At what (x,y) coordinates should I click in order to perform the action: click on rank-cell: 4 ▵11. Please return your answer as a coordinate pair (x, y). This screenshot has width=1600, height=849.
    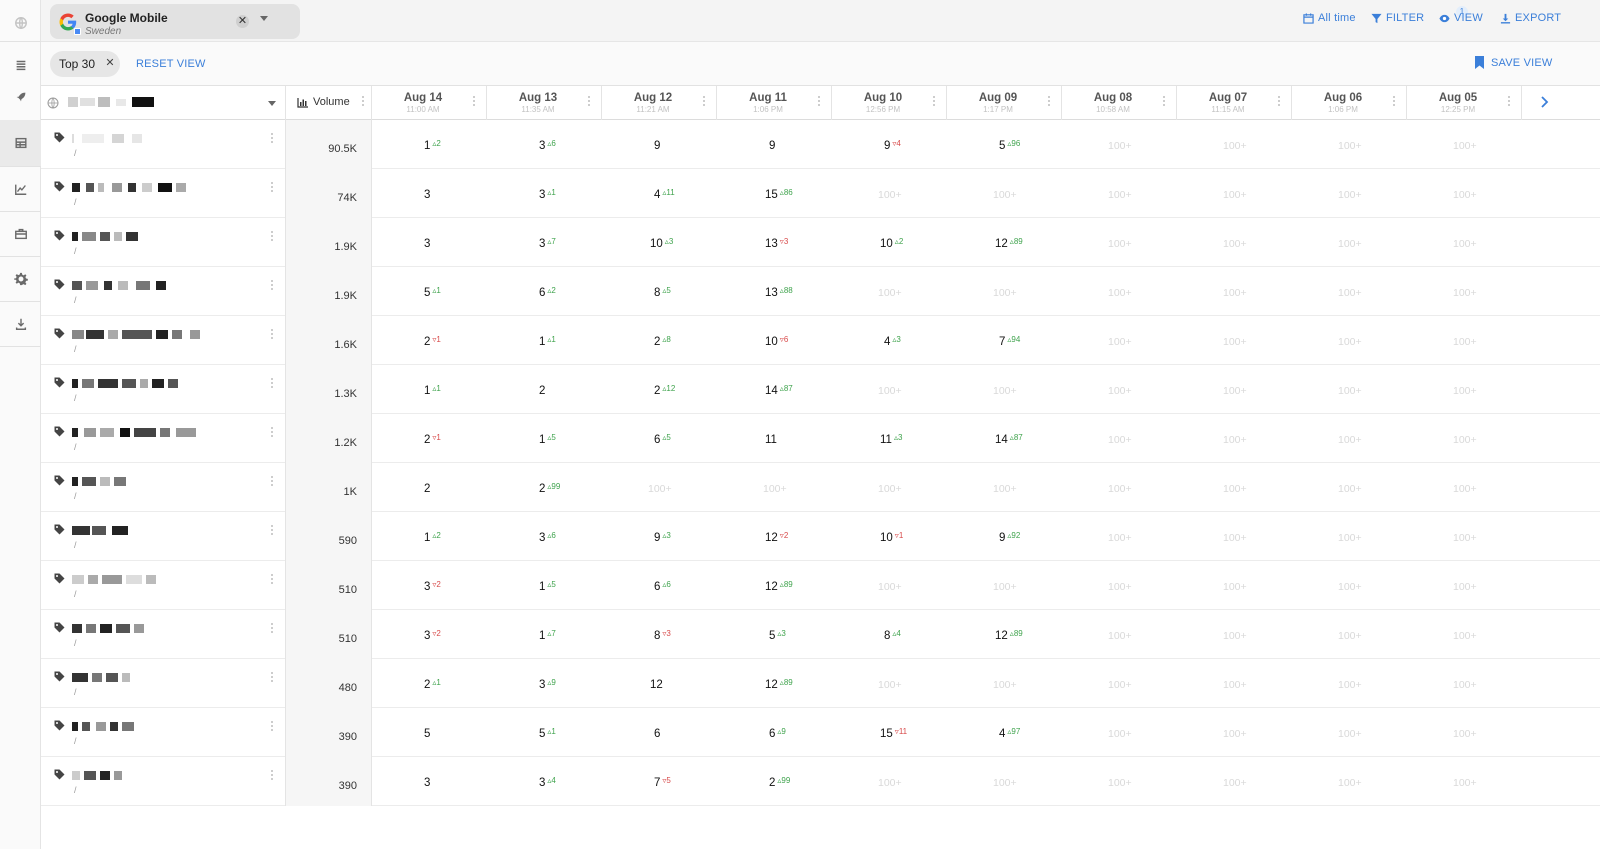
    Looking at the image, I should click on (659, 193).